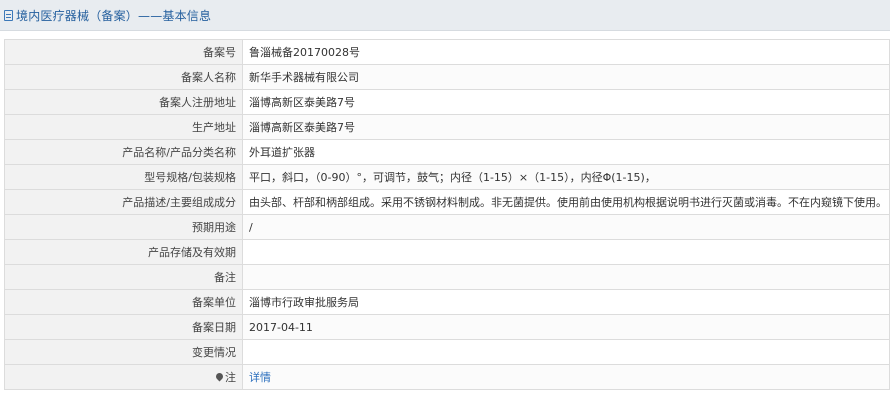 This screenshot has height=406, width=890. I want to click on note-label-cell: 注, so click(123, 377).